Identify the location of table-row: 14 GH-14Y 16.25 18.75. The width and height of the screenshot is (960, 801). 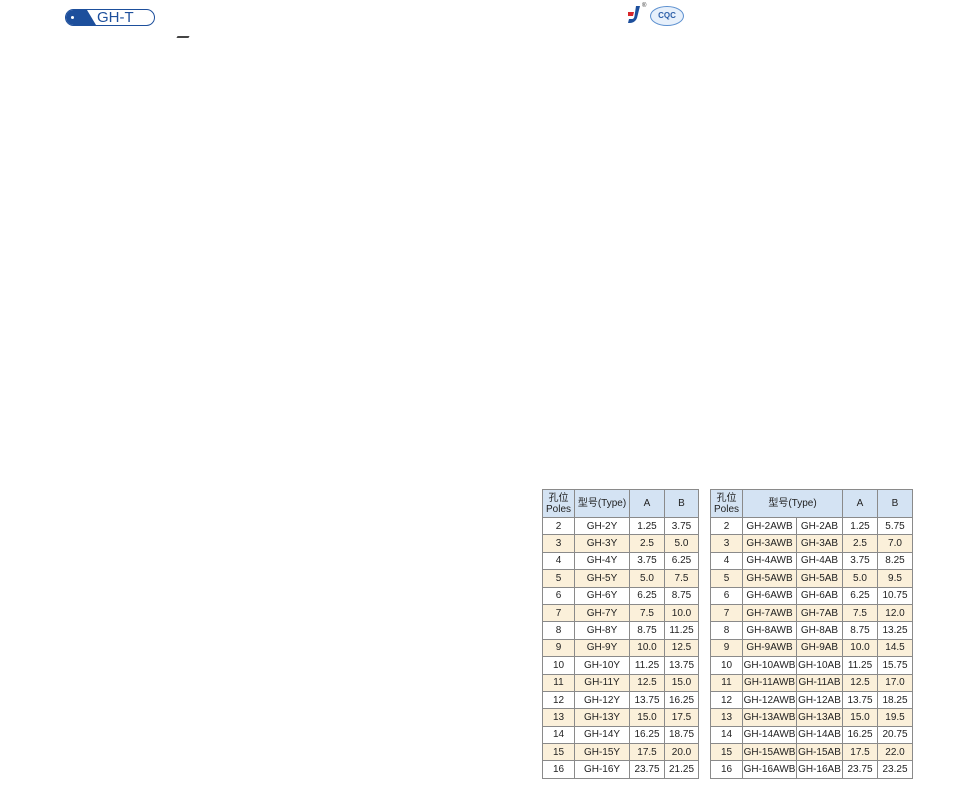
(620, 735).